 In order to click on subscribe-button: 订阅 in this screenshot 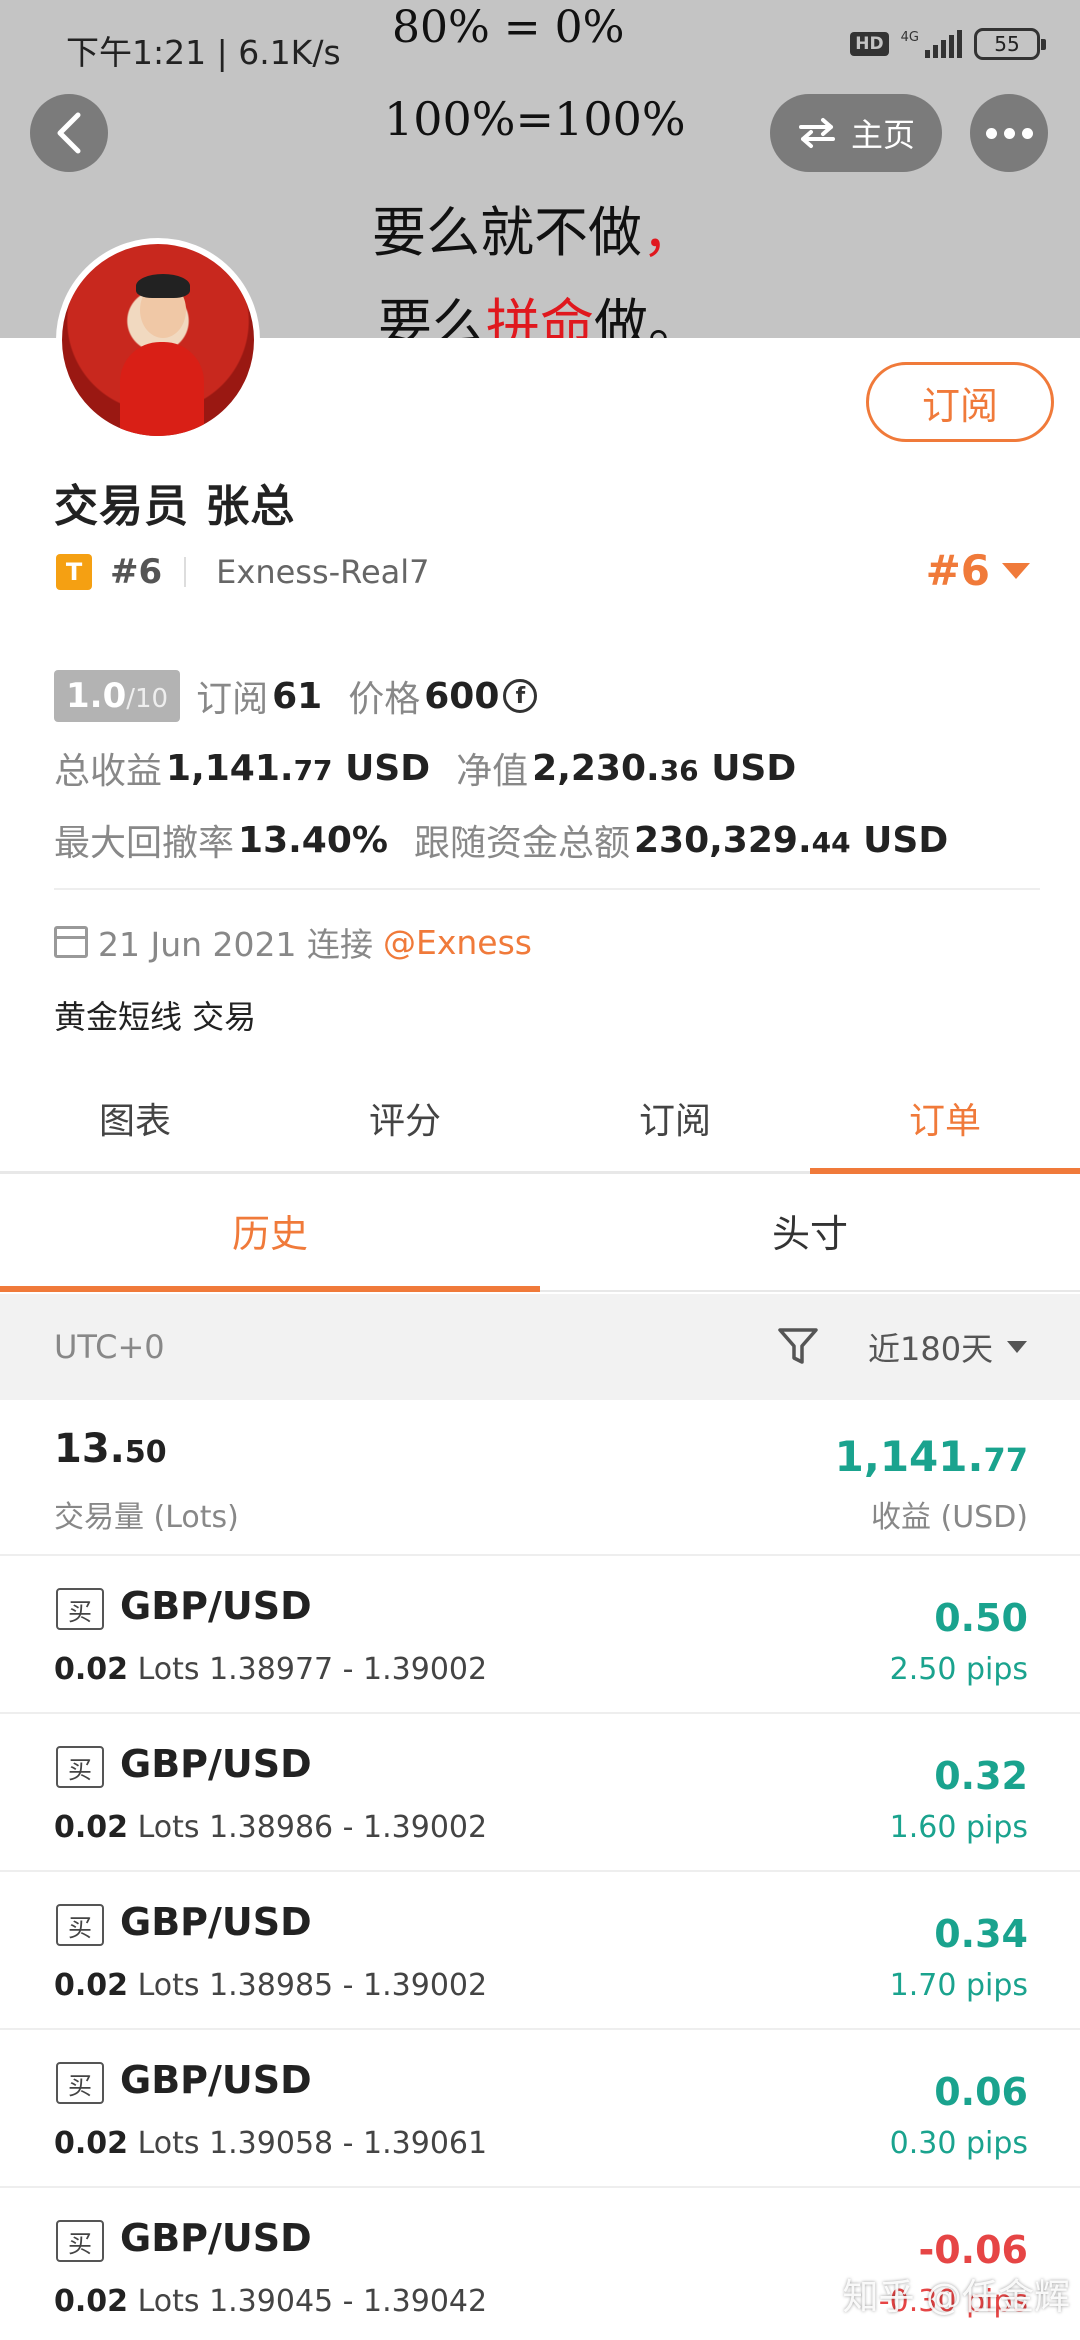, I will do `click(960, 402)`.